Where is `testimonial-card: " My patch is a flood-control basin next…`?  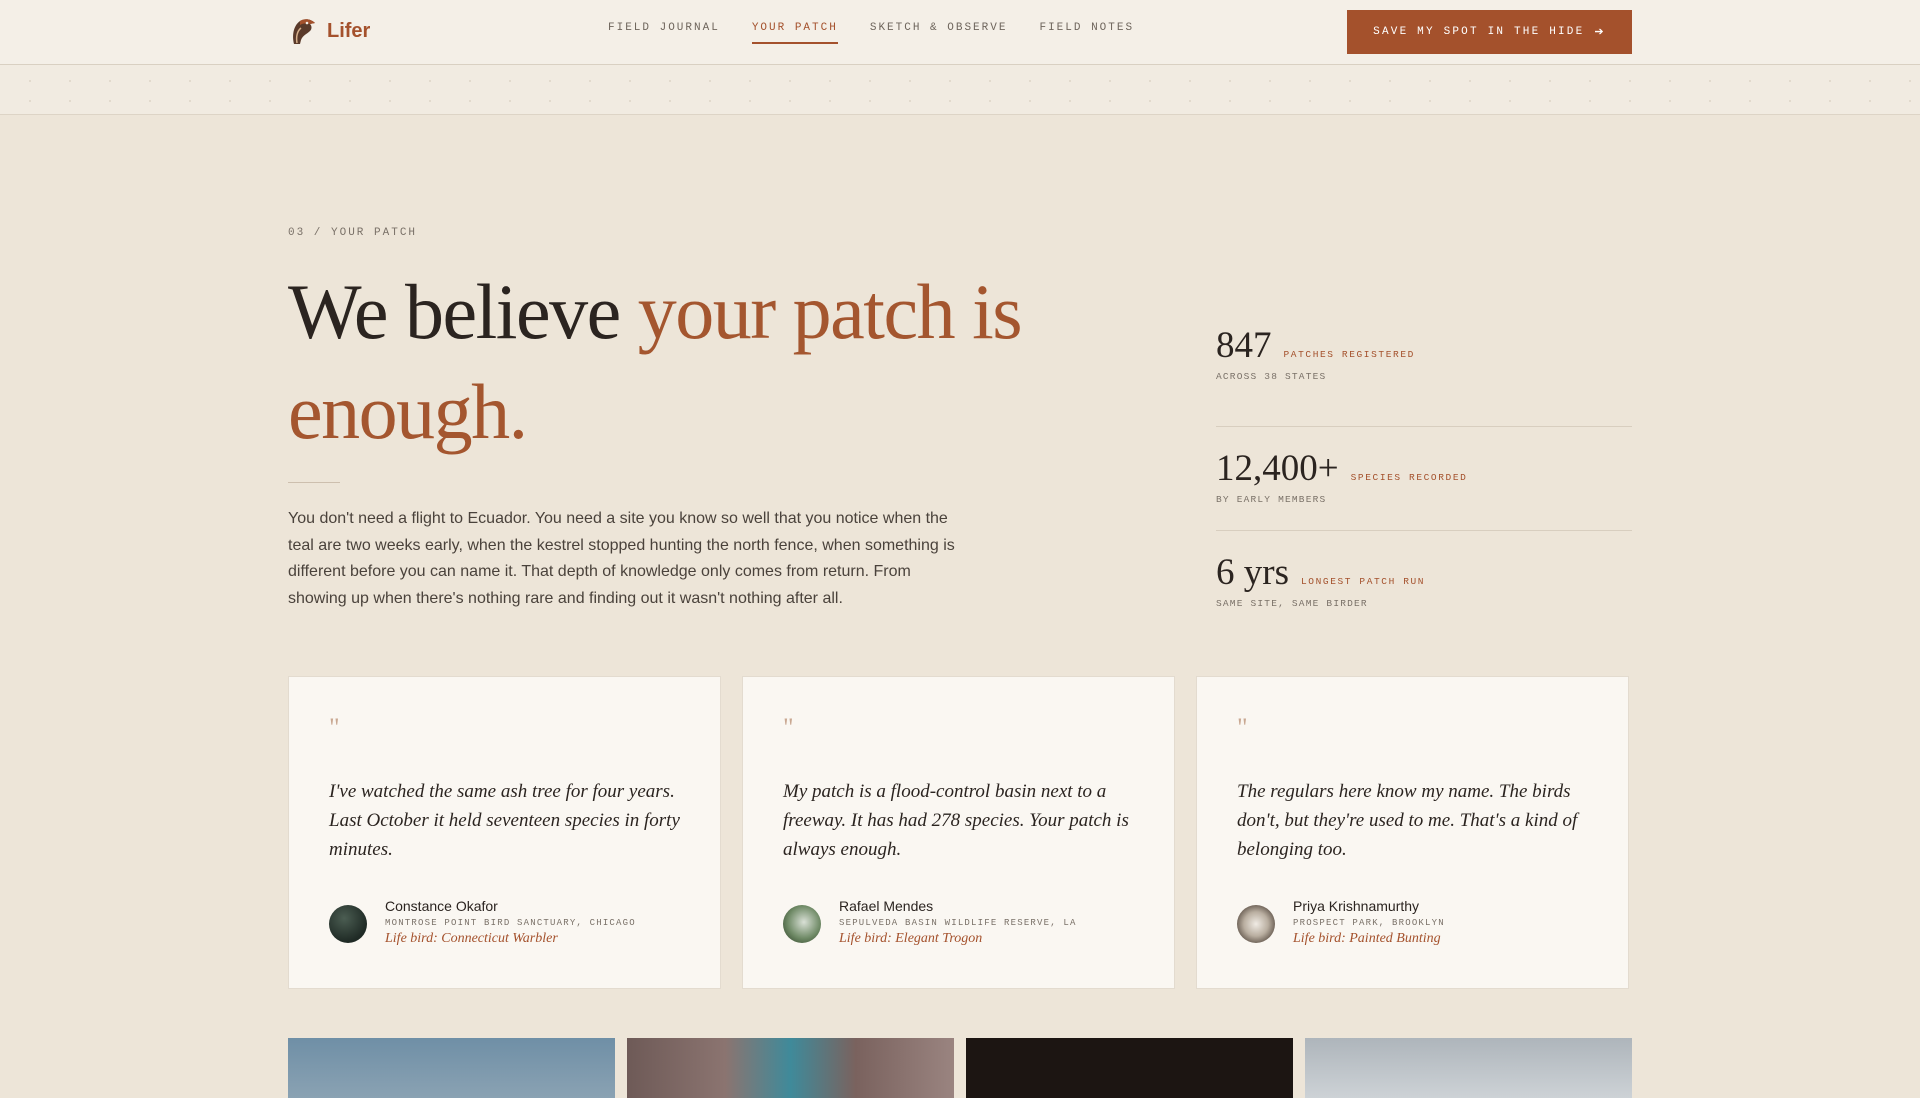
testimonial-card: " My patch is a flood-control basin next… is located at coordinates (958, 832).